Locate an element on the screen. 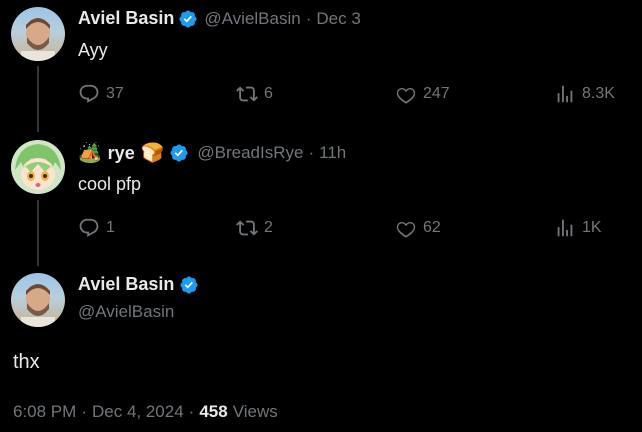 This screenshot has width=642, height=432. views-count: 8.3K is located at coordinates (598, 93).